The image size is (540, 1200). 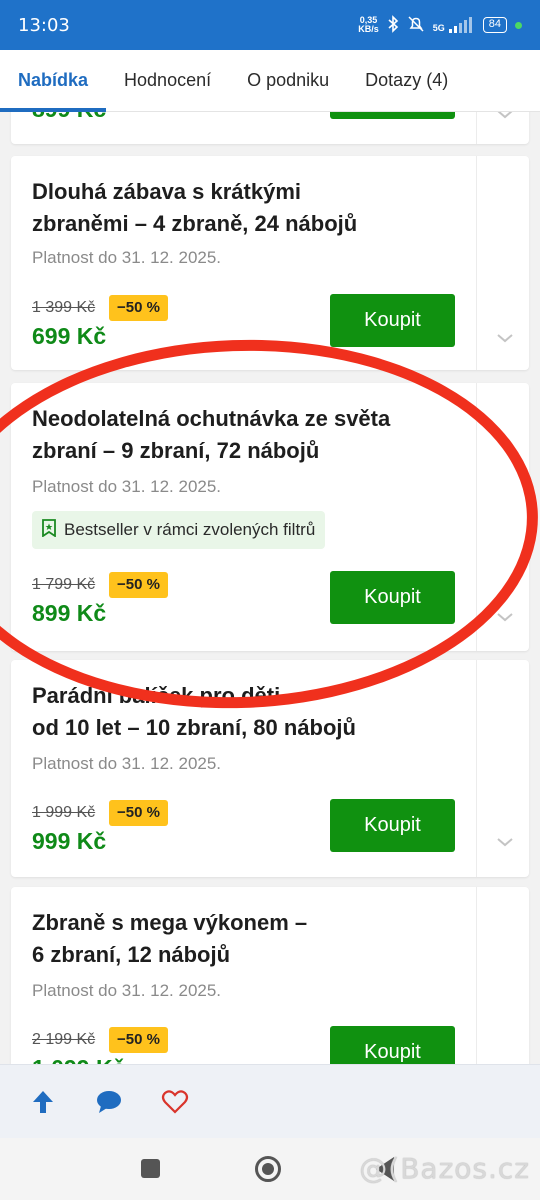 I want to click on status-bar: 13:03 0,35 KB/s 5G 84, so click(x=270, y=25).